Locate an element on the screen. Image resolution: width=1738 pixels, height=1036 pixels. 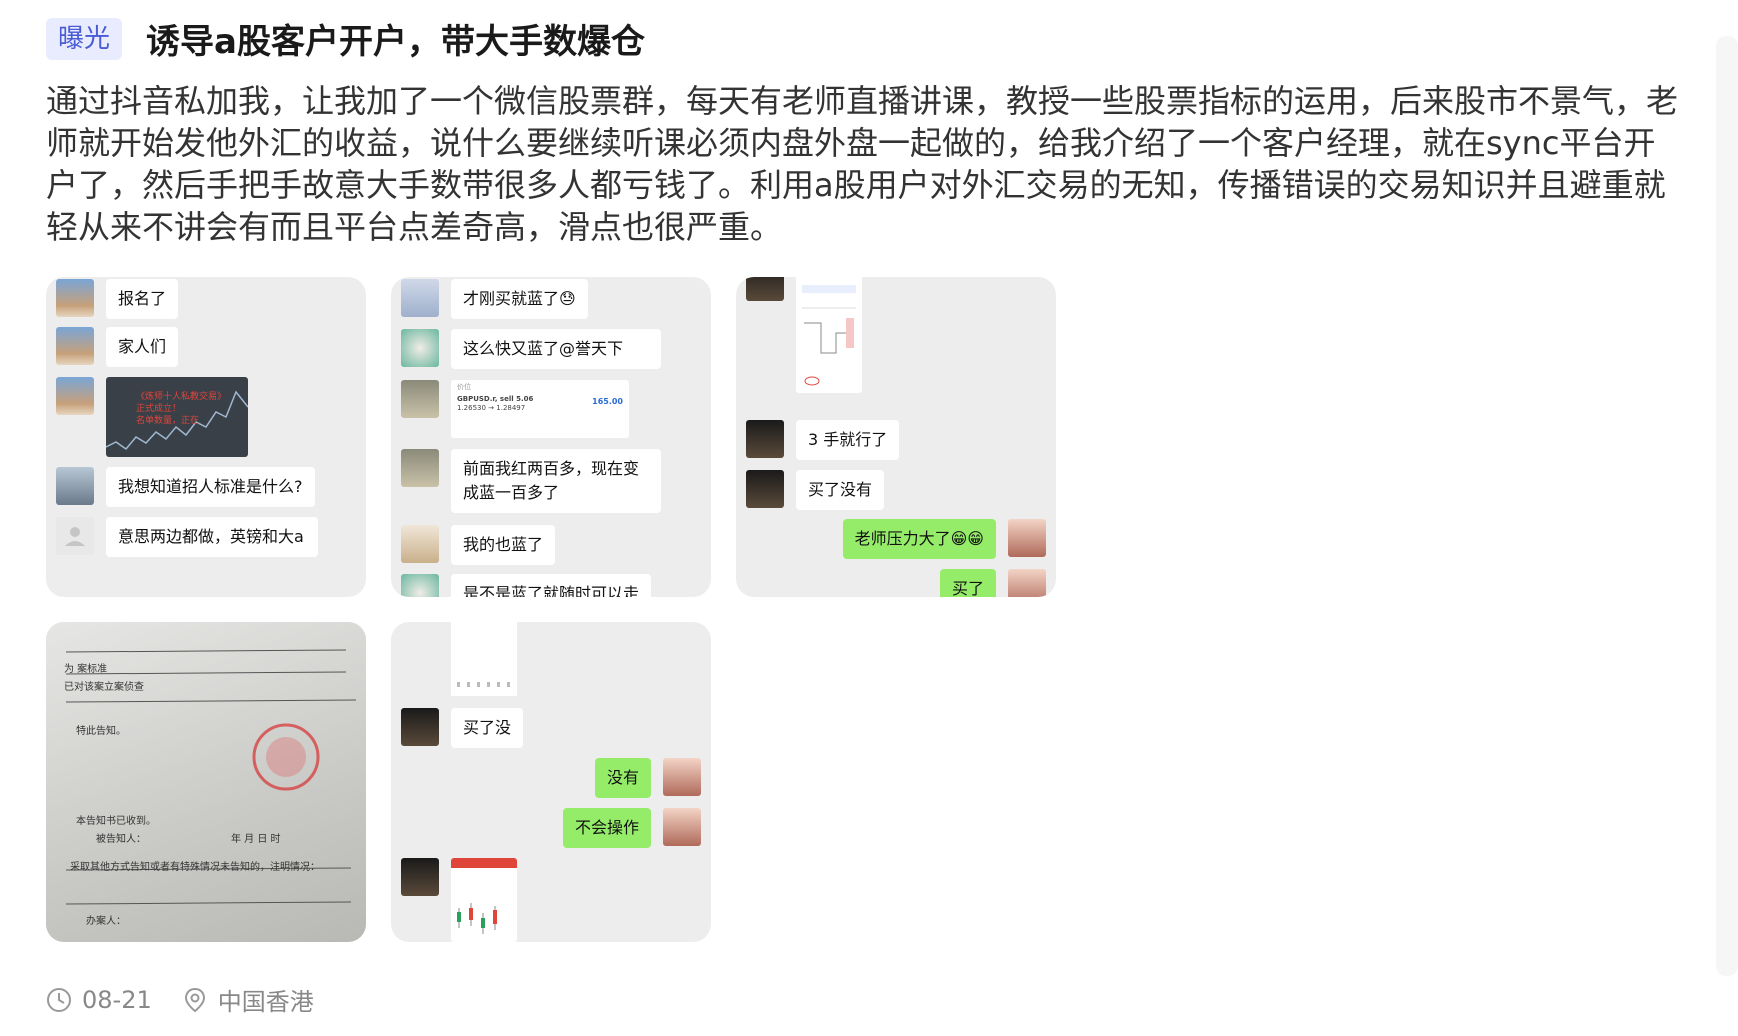
image-caption: 正式成立！ is located at coordinates (159, 409).